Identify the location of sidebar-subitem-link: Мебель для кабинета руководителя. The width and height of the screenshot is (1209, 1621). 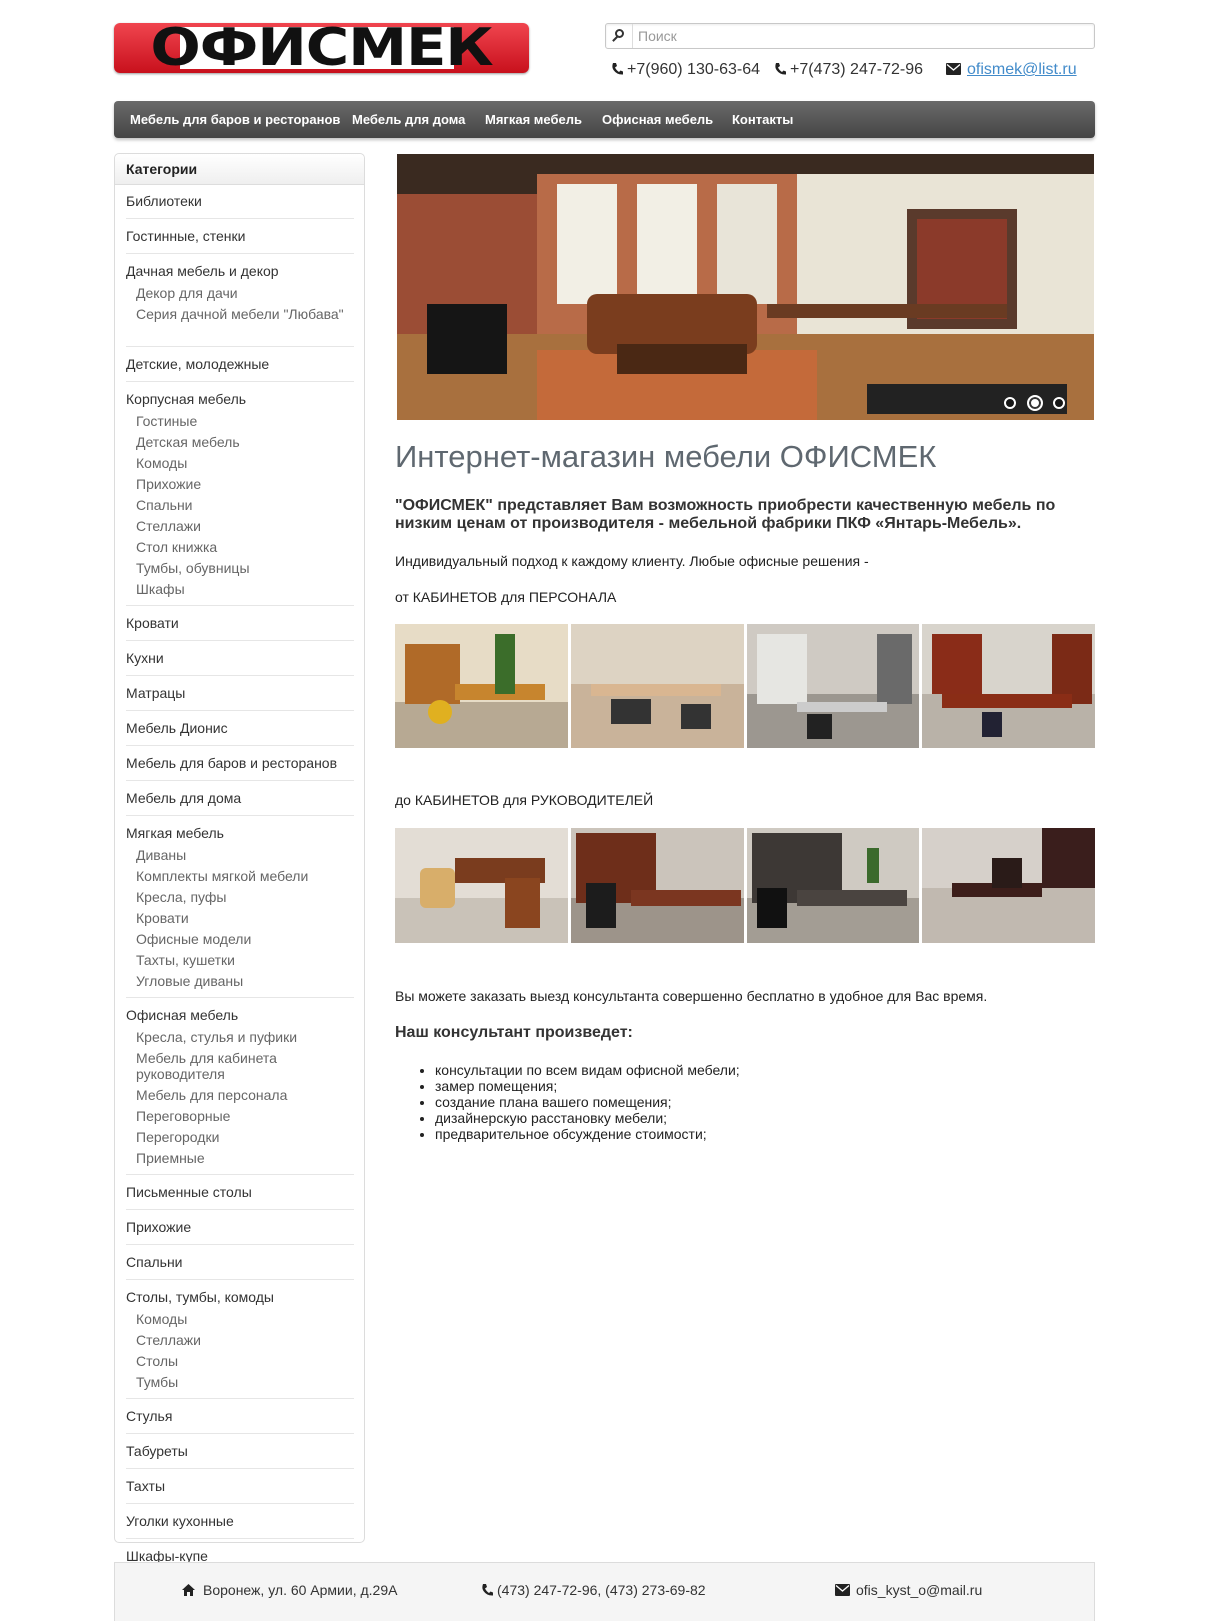
(240, 1066).